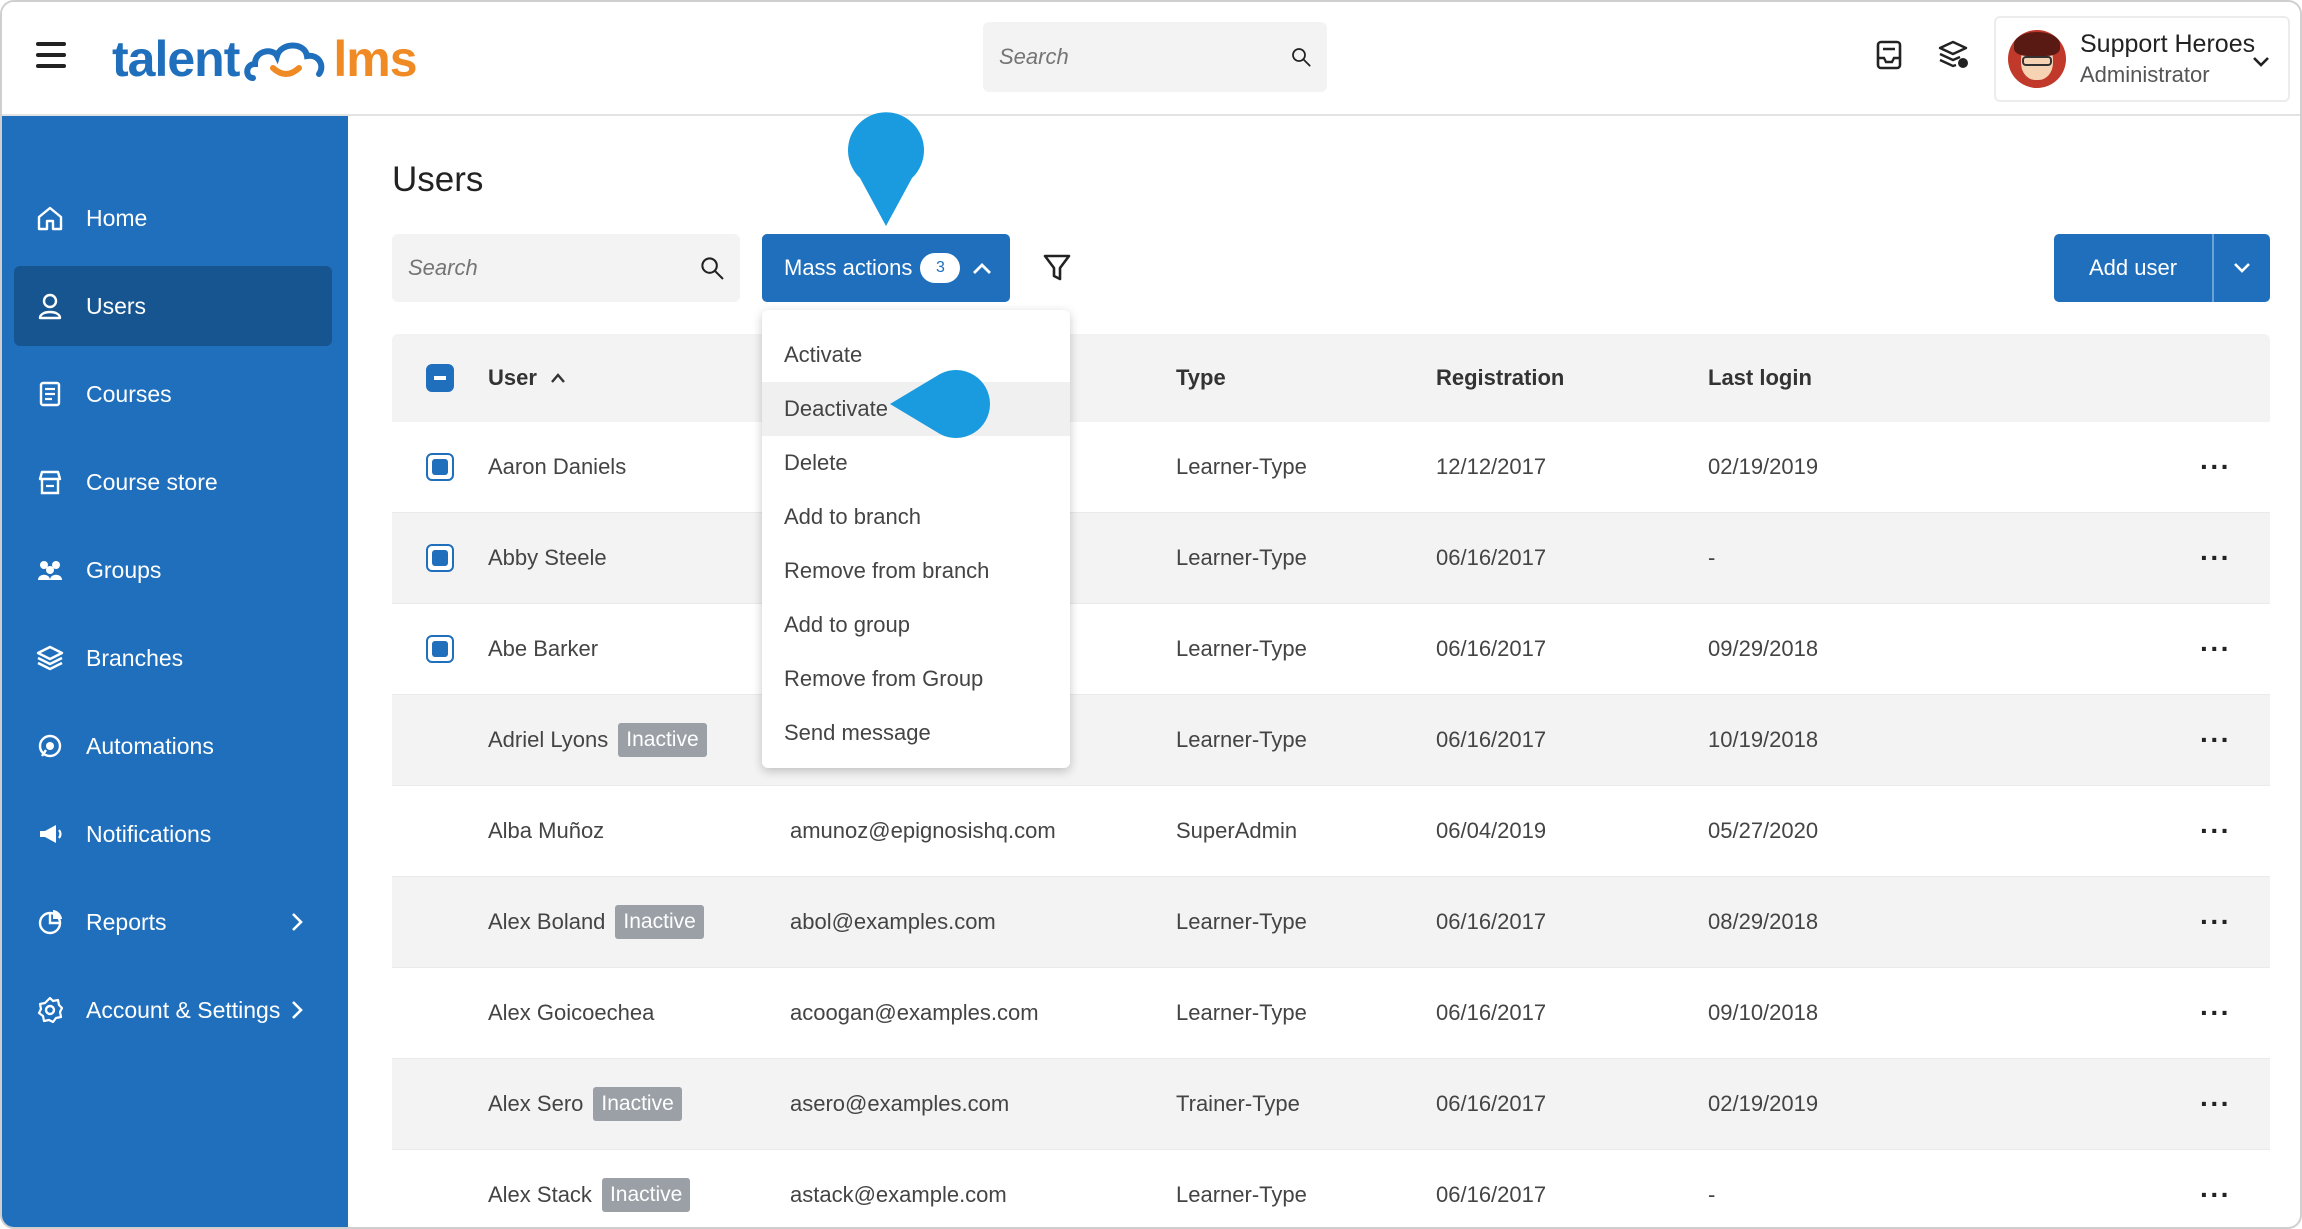 Image resolution: width=2302 pixels, height=1229 pixels. What do you see at coordinates (50, 570) in the screenshot?
I see `groups-icon` at bounding box center [50, 570].